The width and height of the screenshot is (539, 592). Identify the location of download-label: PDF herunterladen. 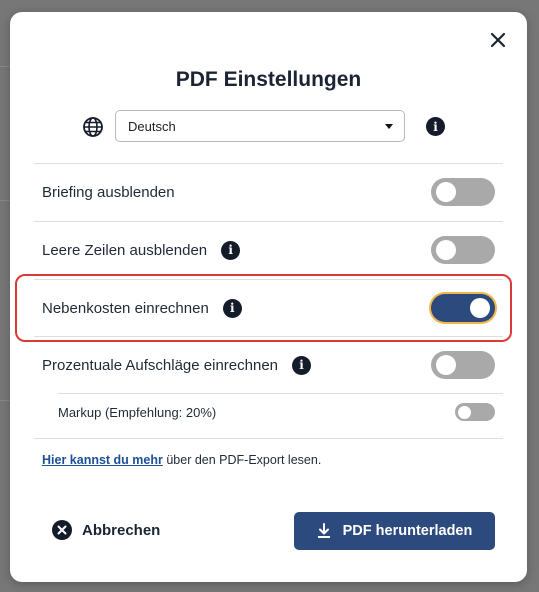
(407, 531).